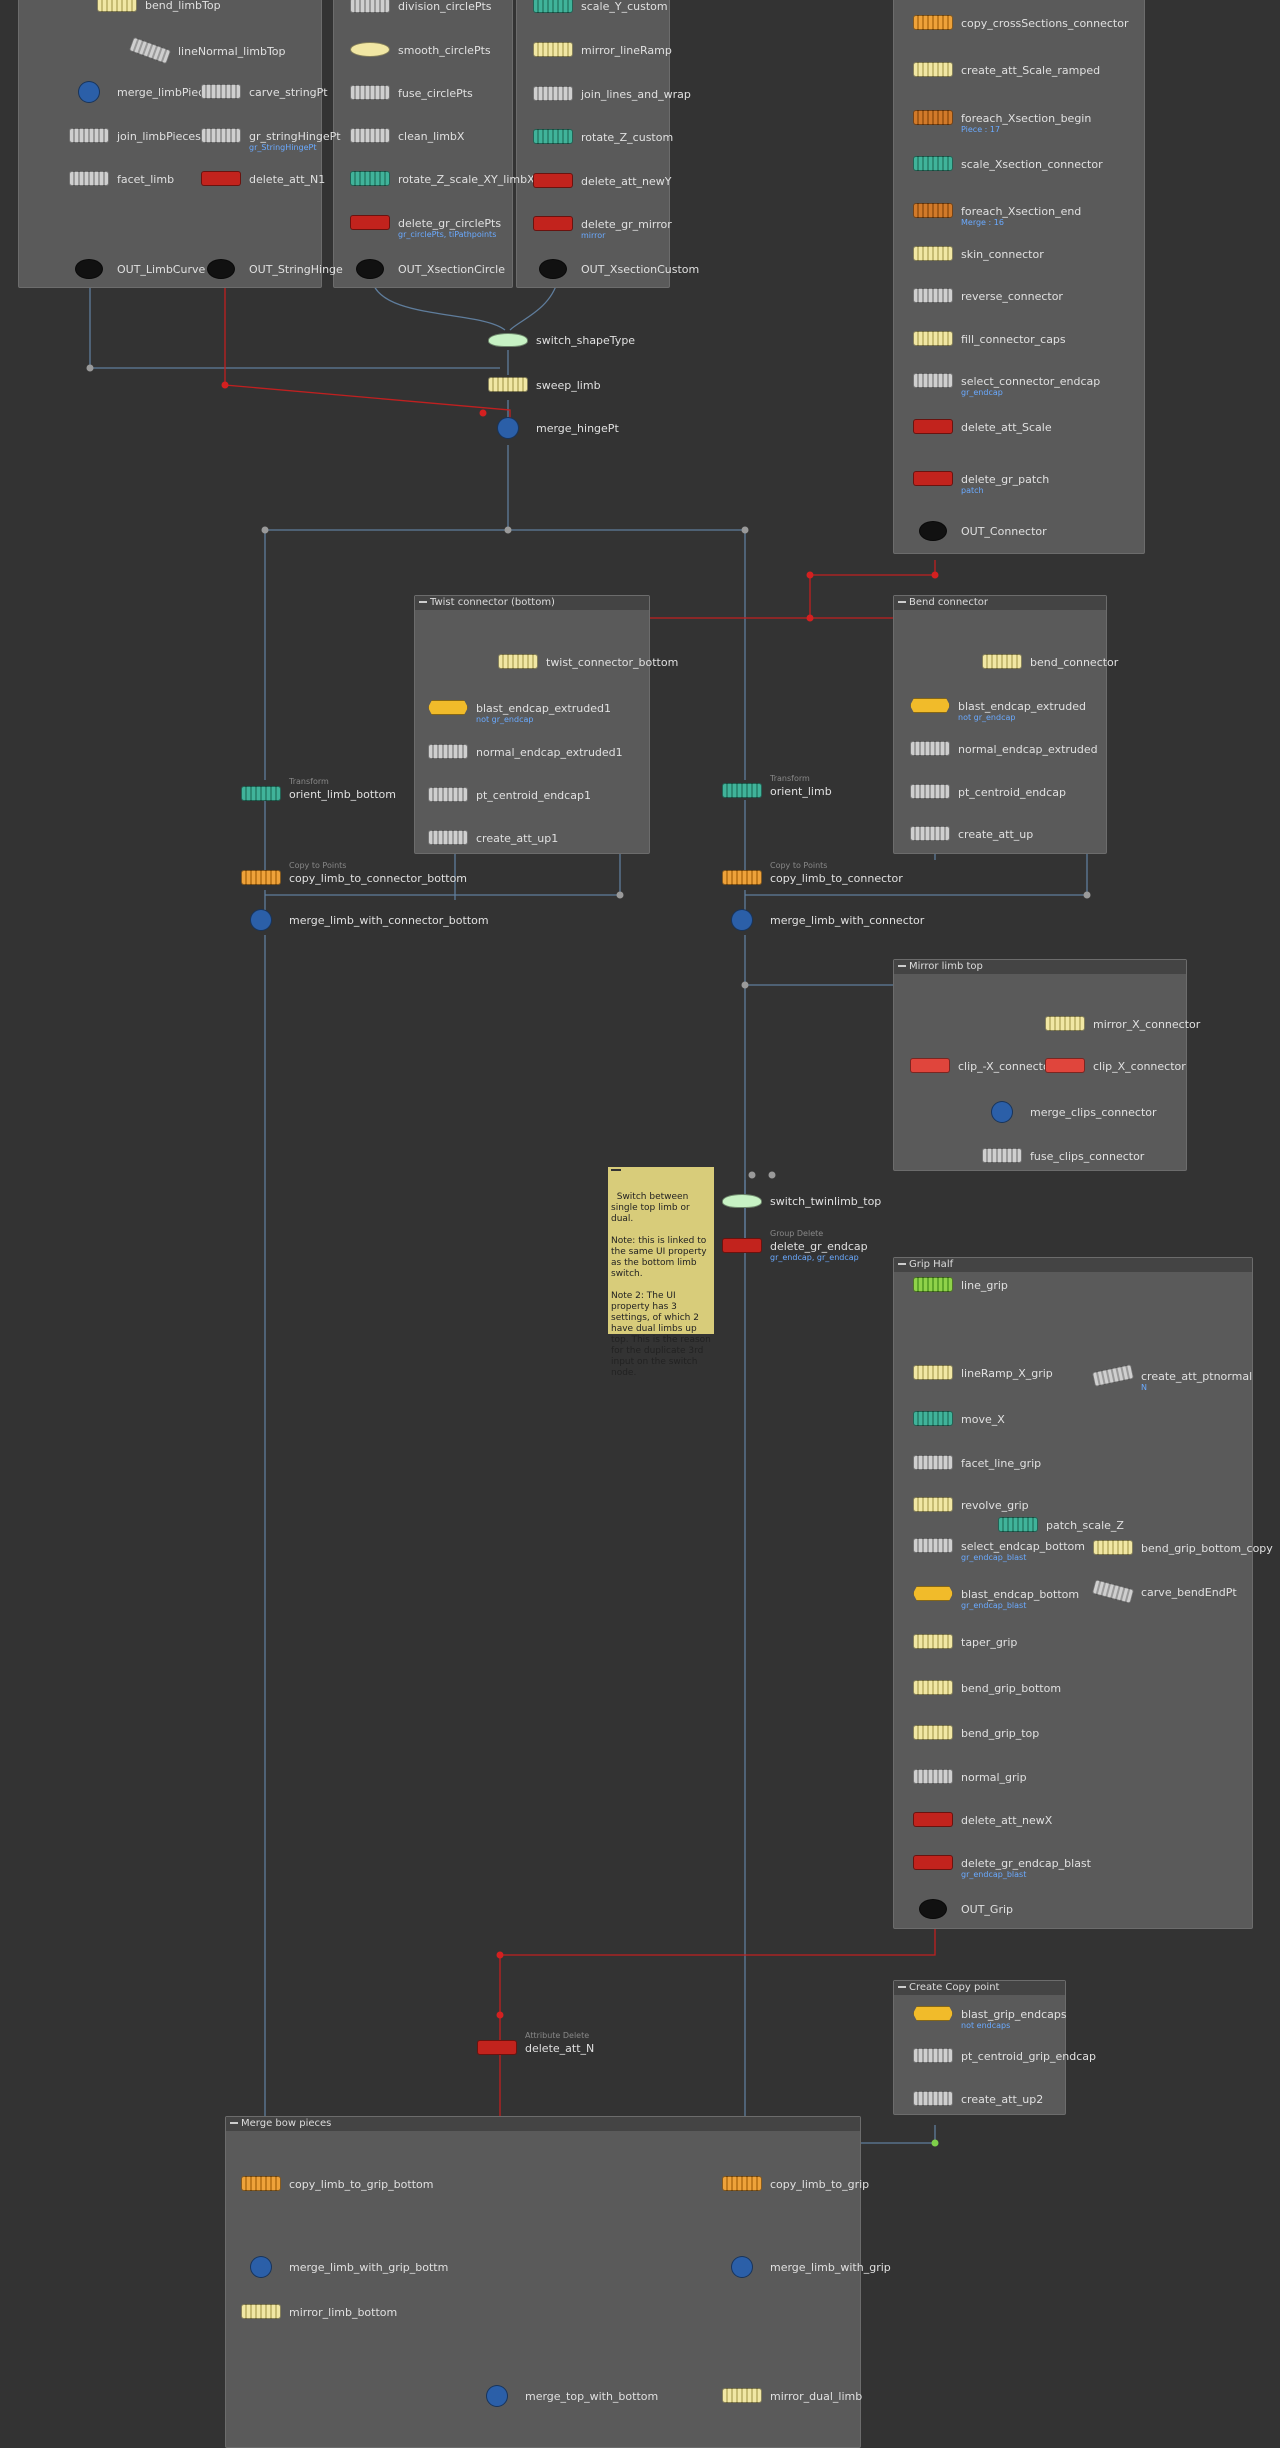 The height and width of the screenshot is (2448, 1280). What do you see at coordinates (586, 340) in the screenshot?
I see `node-label: switch_shapeType` at bounding box center [586, 340].